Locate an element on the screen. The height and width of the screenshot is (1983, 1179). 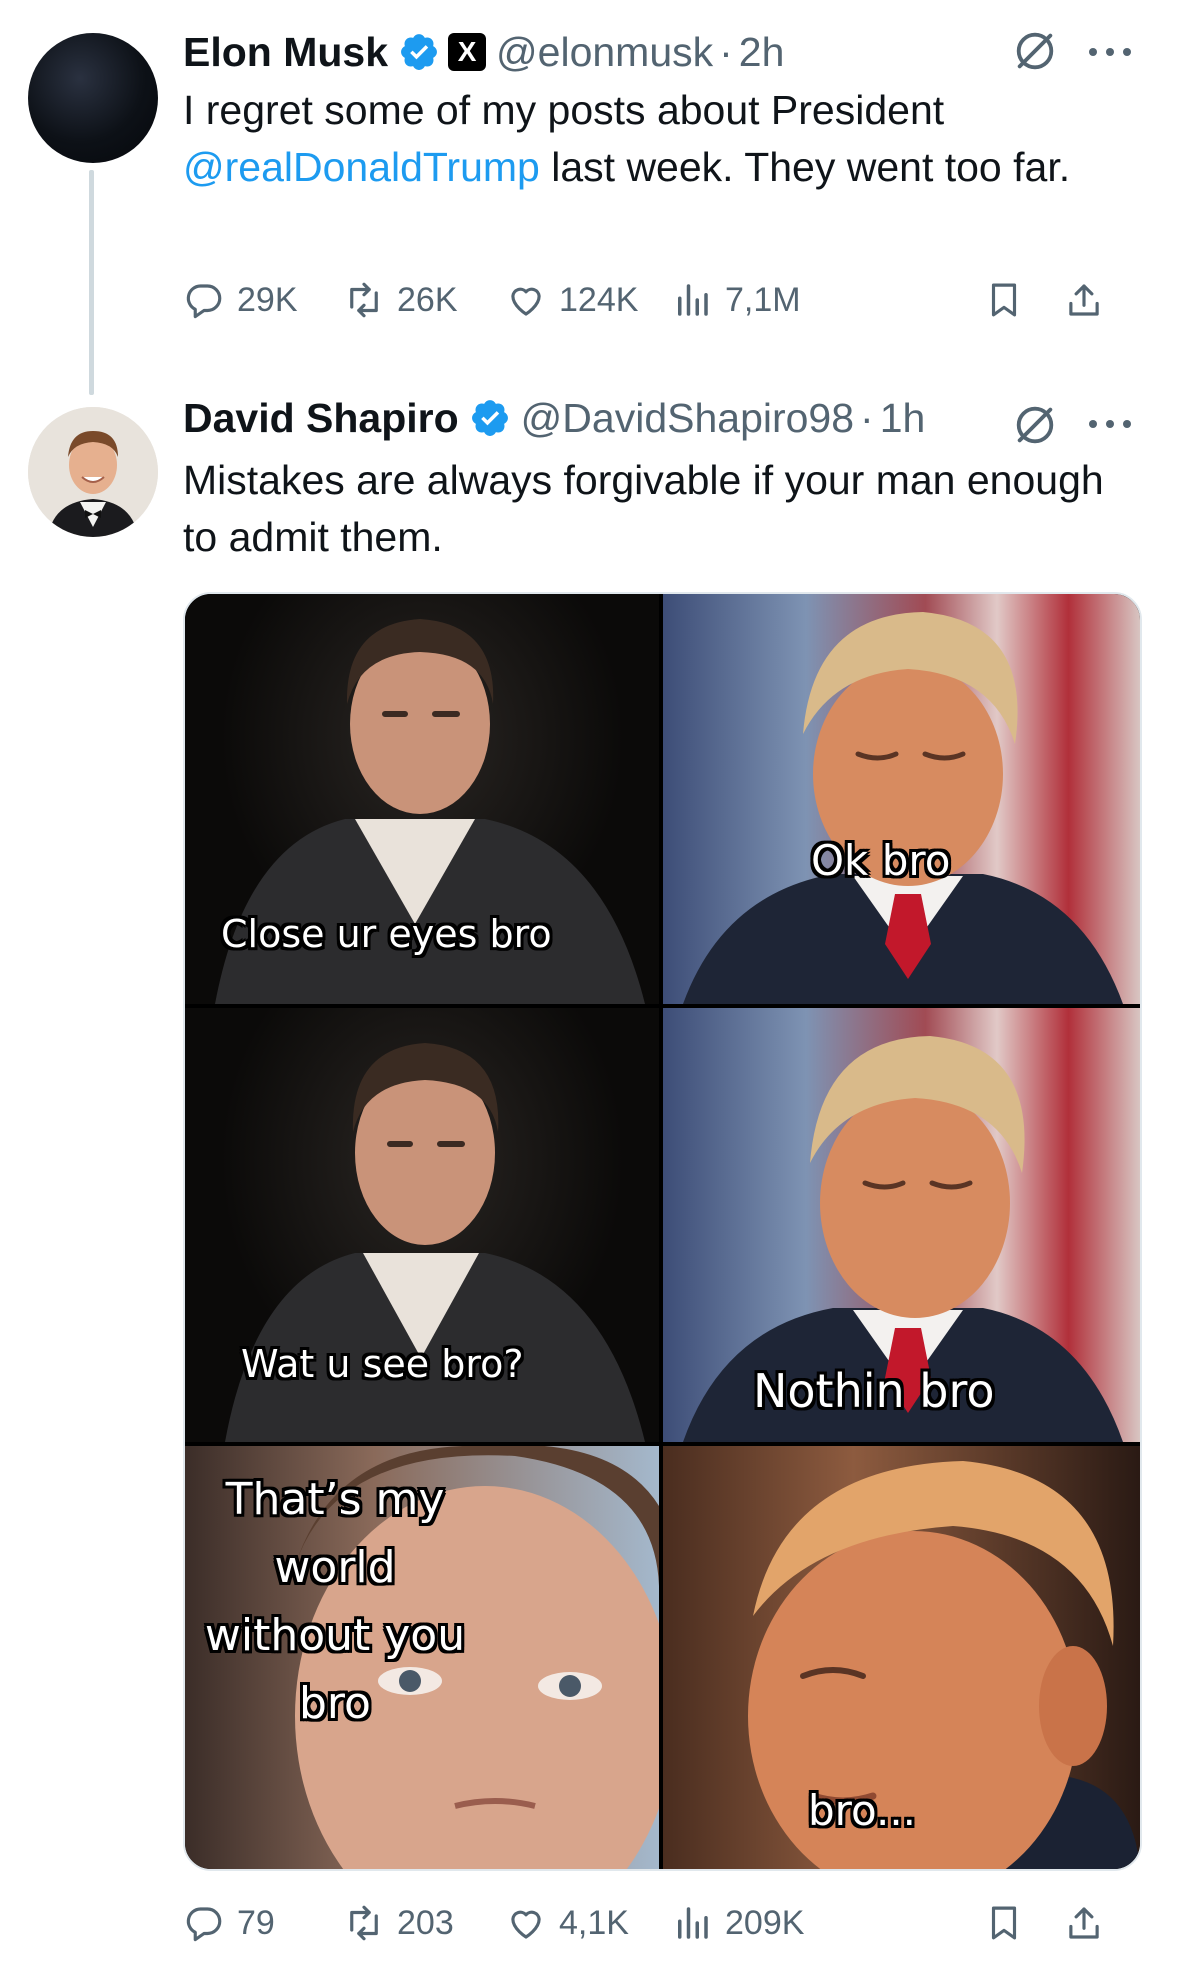
views-button: 7,1M is located at coordinates (736, 300).